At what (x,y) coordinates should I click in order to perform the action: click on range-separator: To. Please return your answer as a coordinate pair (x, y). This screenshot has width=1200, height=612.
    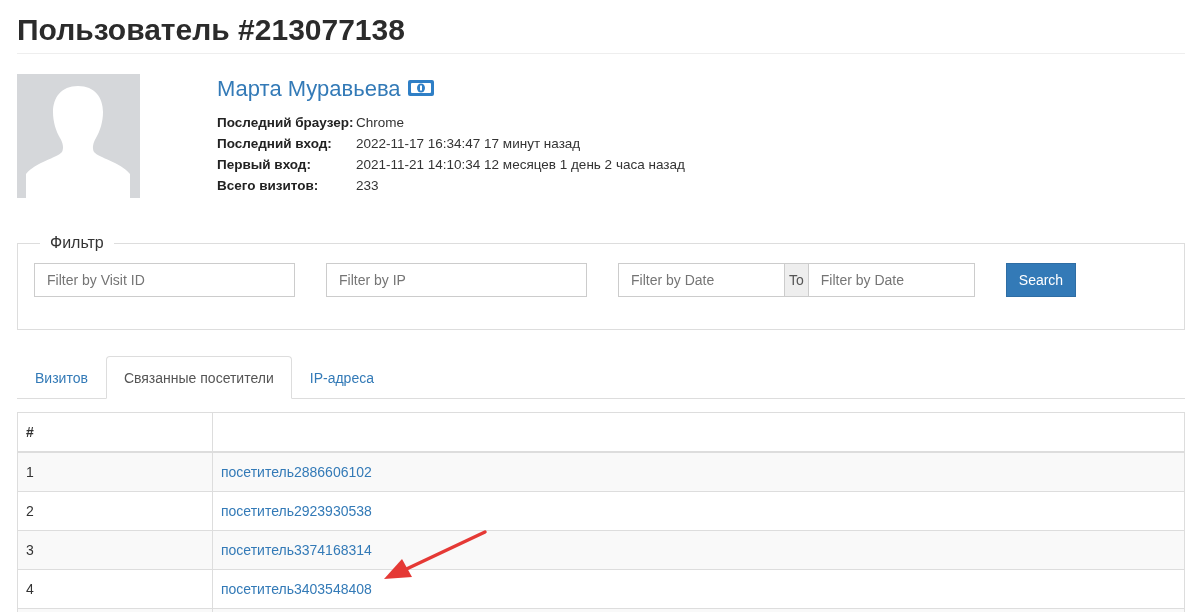
    Looking at the image, I should click on (796, 280).